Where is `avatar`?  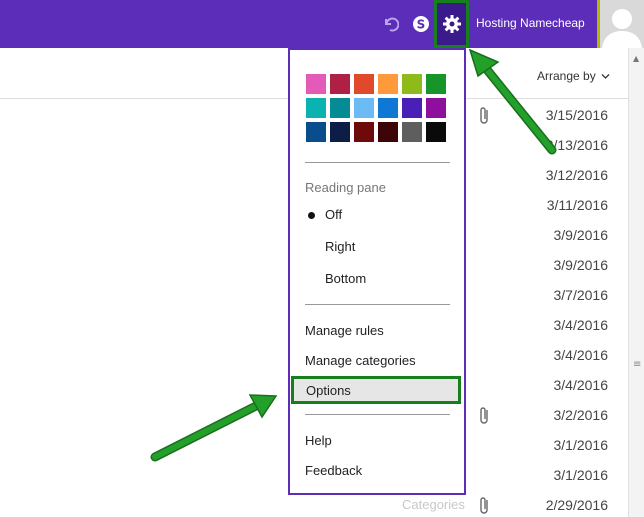
avatar is located at coordinates (620, 24).